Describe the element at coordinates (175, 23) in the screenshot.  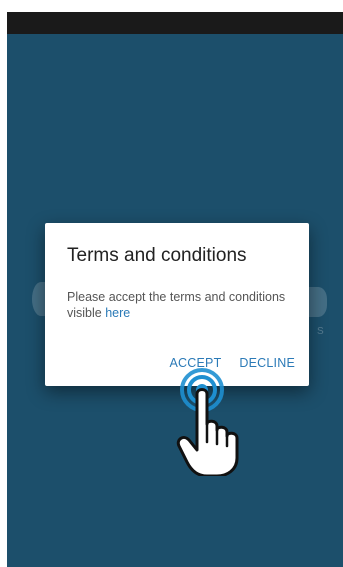
I see `status-bar` at that location.